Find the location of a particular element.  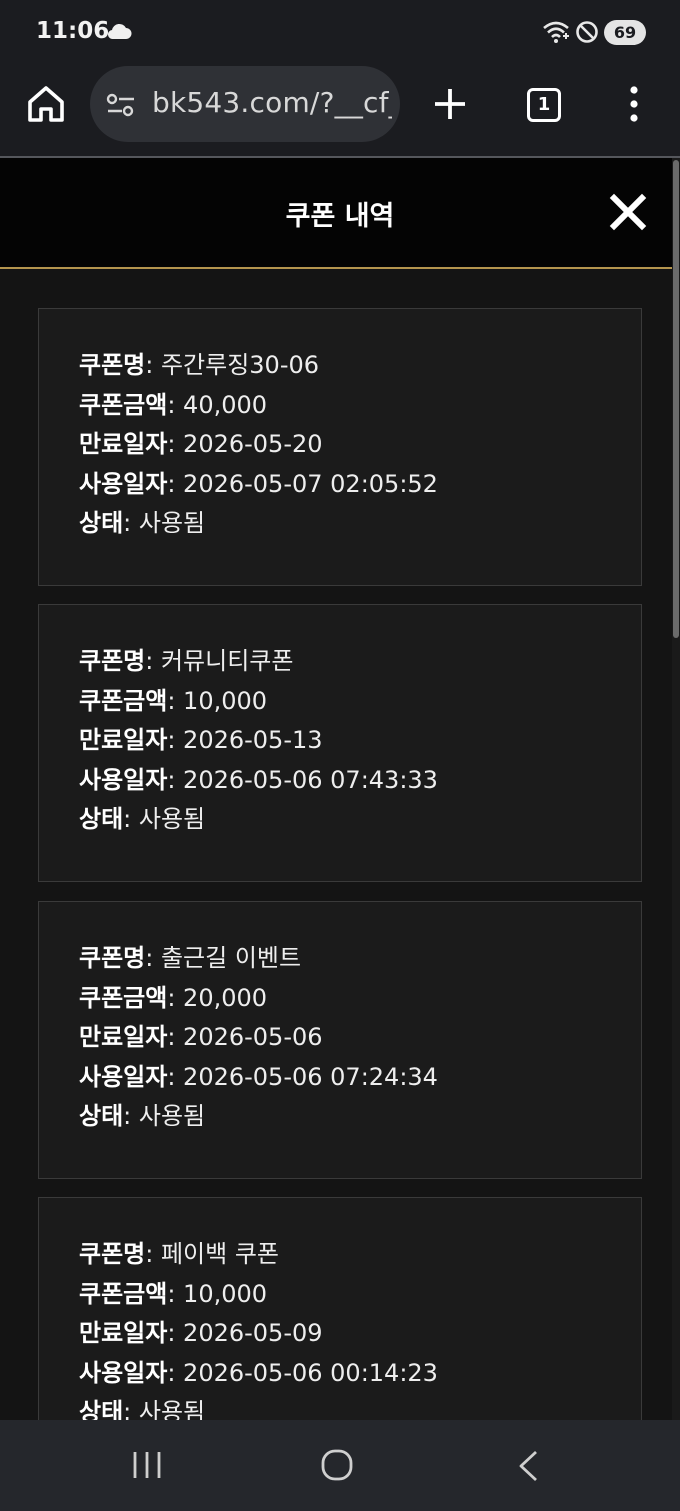

coupon-expiry-value: 2026-05-13 is located at coordinates (253, 740).